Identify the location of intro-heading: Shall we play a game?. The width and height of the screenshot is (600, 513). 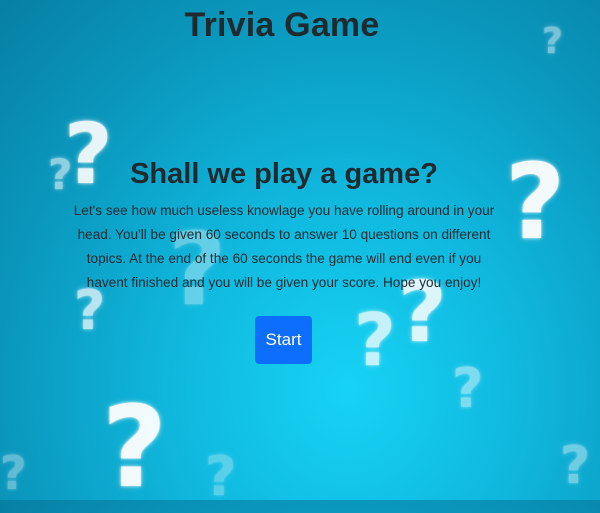
(284, 174).